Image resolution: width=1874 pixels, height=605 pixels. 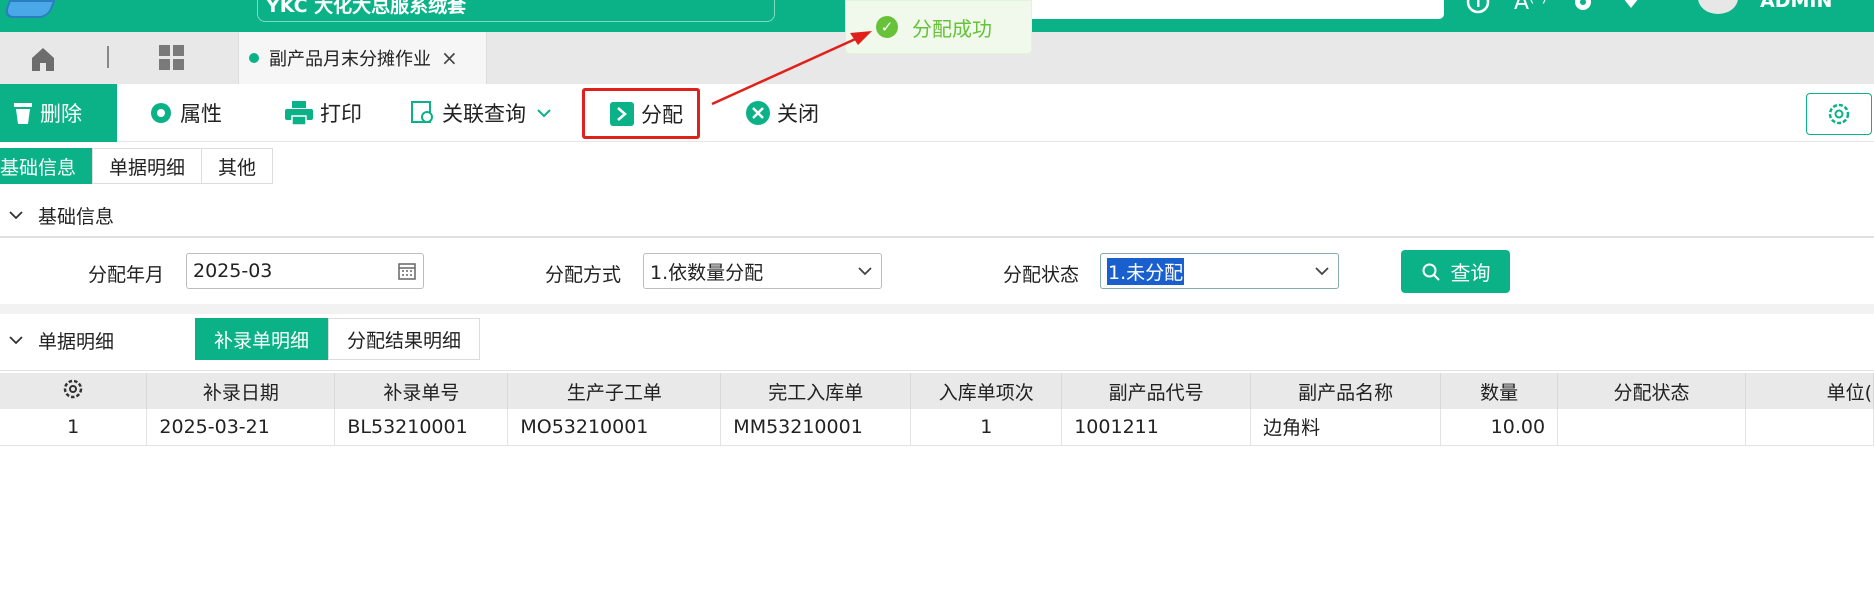 What do you see at coordinates (1499, 391) in the screenshot?
I see `column-header: 数量` at bounding box center [1499, 391].